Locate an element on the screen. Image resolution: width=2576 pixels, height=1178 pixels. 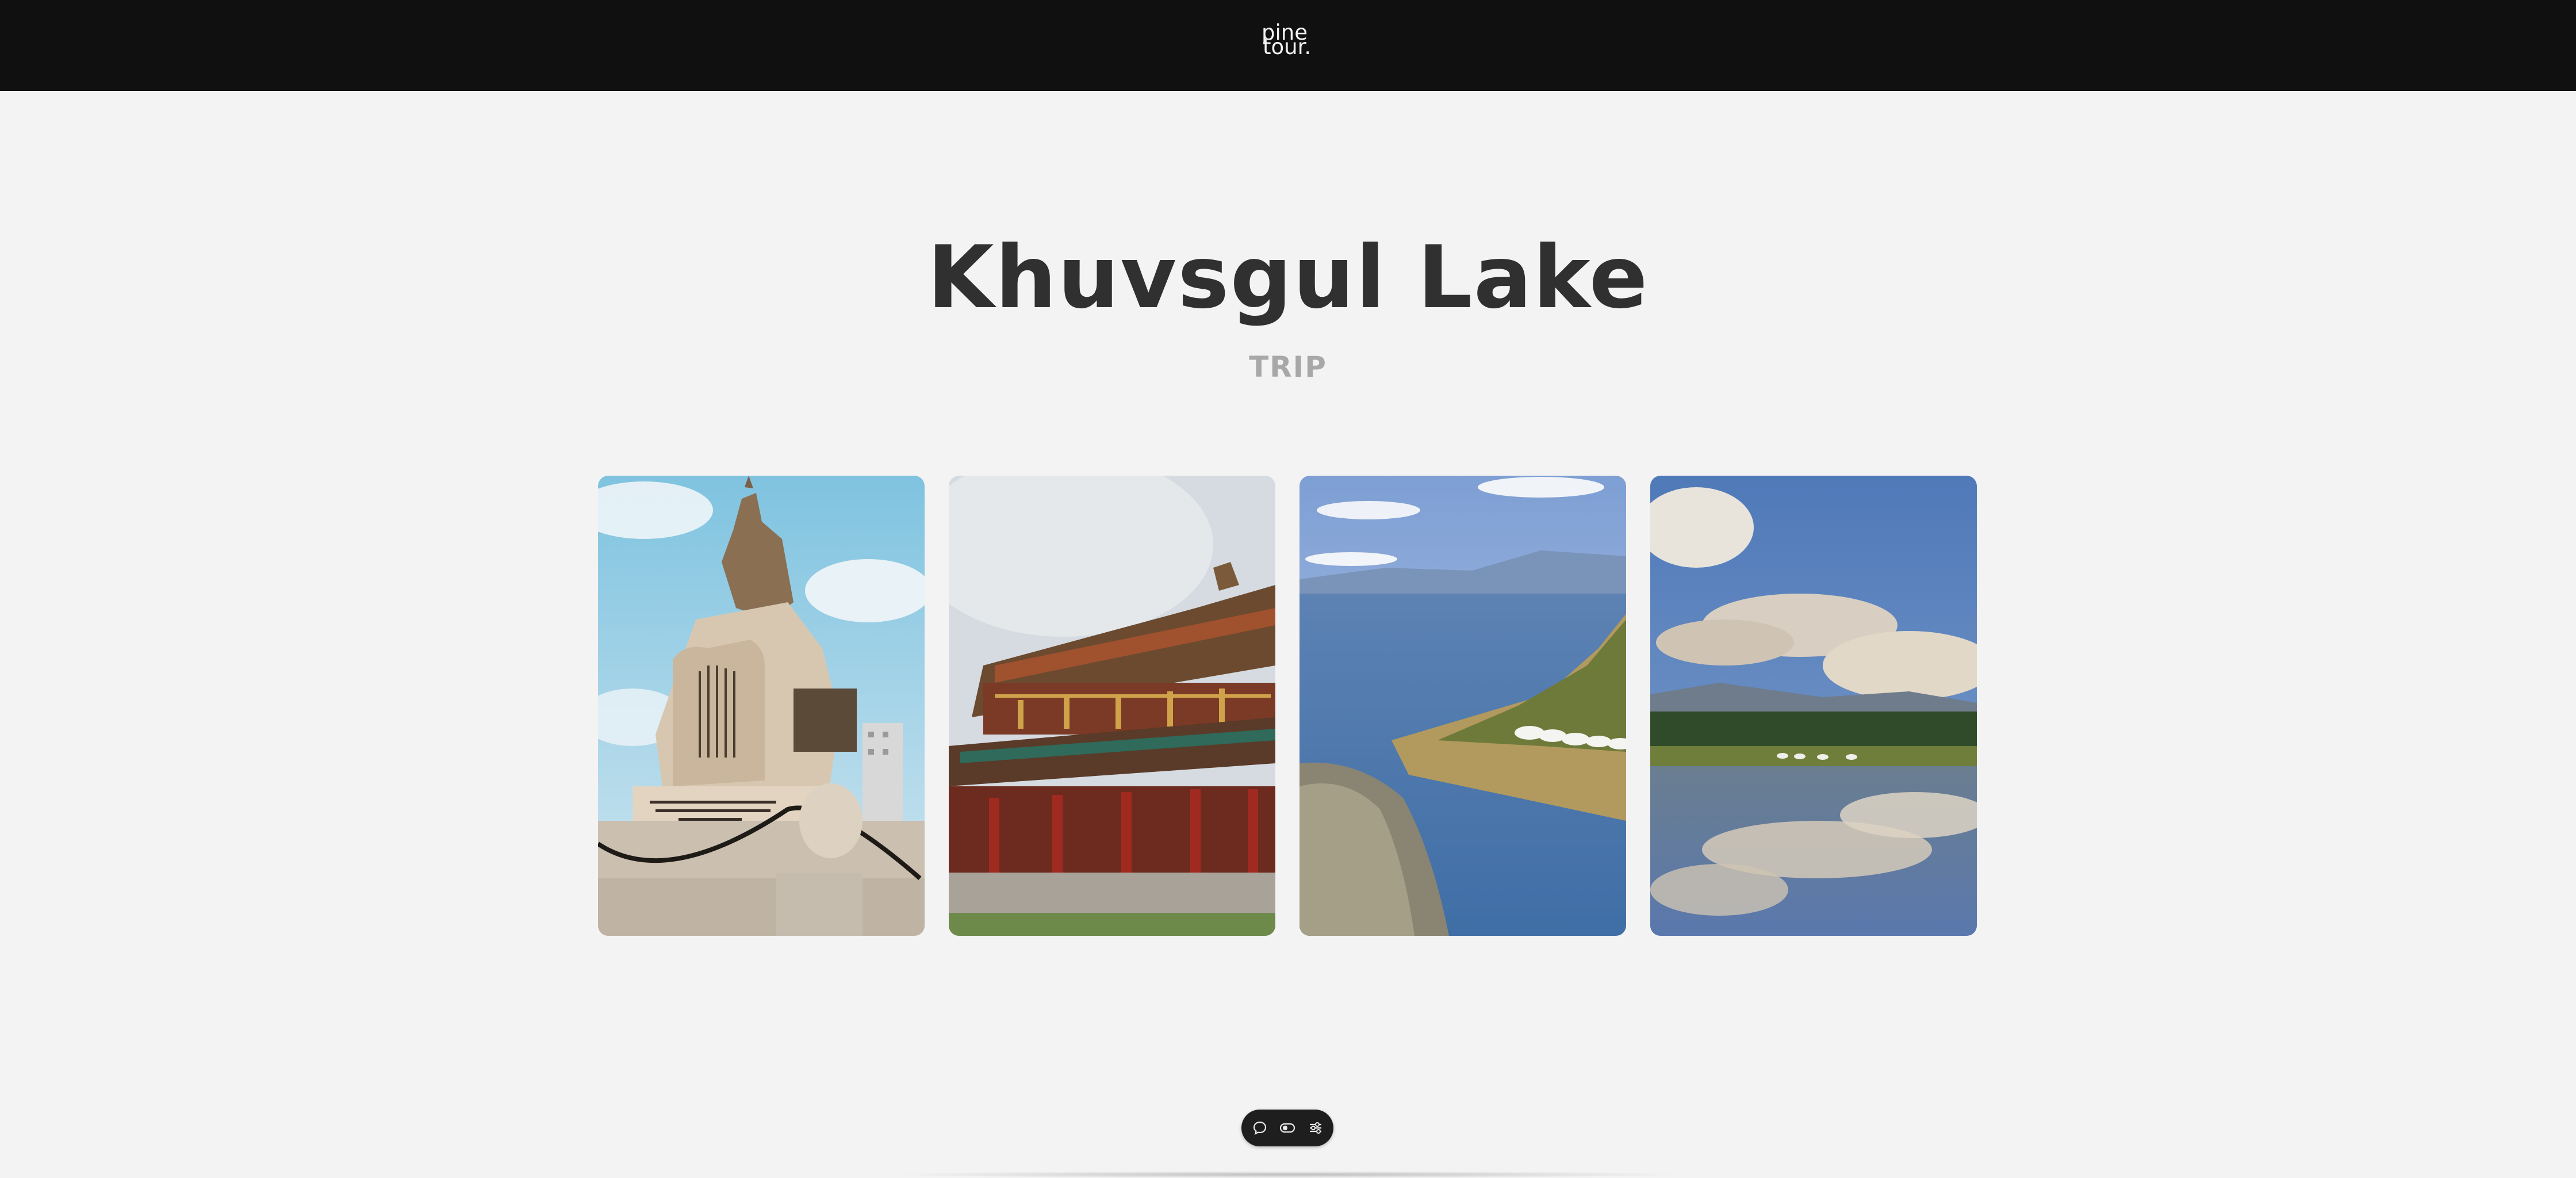
toggle-icon is located at coordinates (1287, 1128).